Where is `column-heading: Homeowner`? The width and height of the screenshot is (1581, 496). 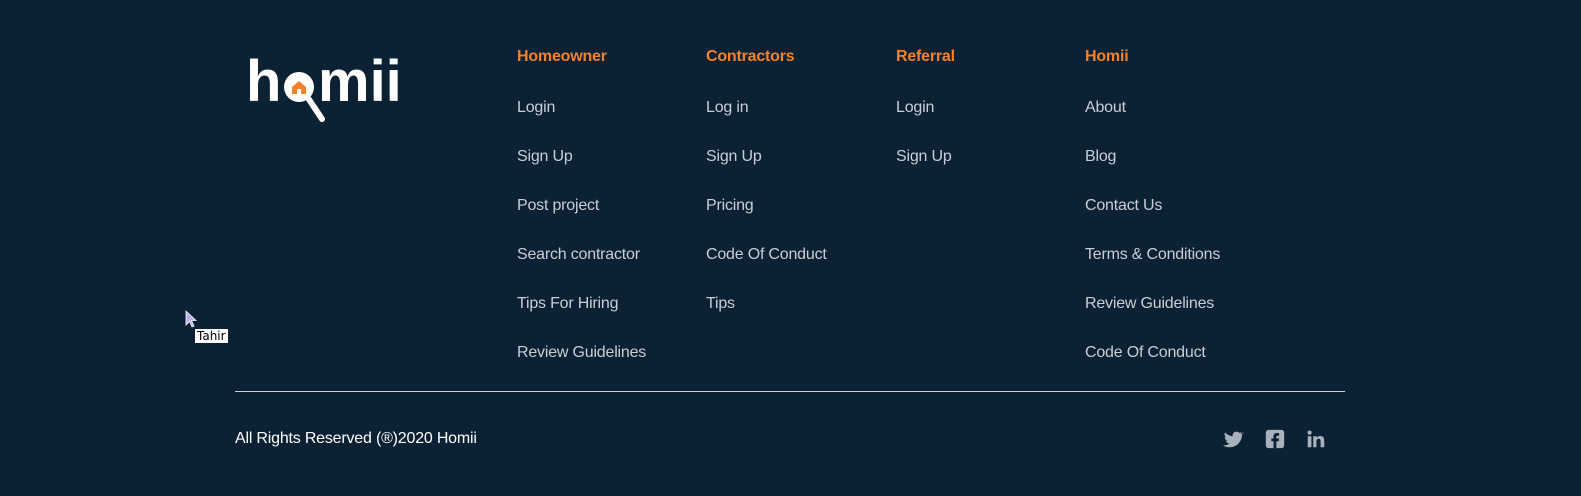 column-heading: Homeowner is located at coordinates (562, 56).